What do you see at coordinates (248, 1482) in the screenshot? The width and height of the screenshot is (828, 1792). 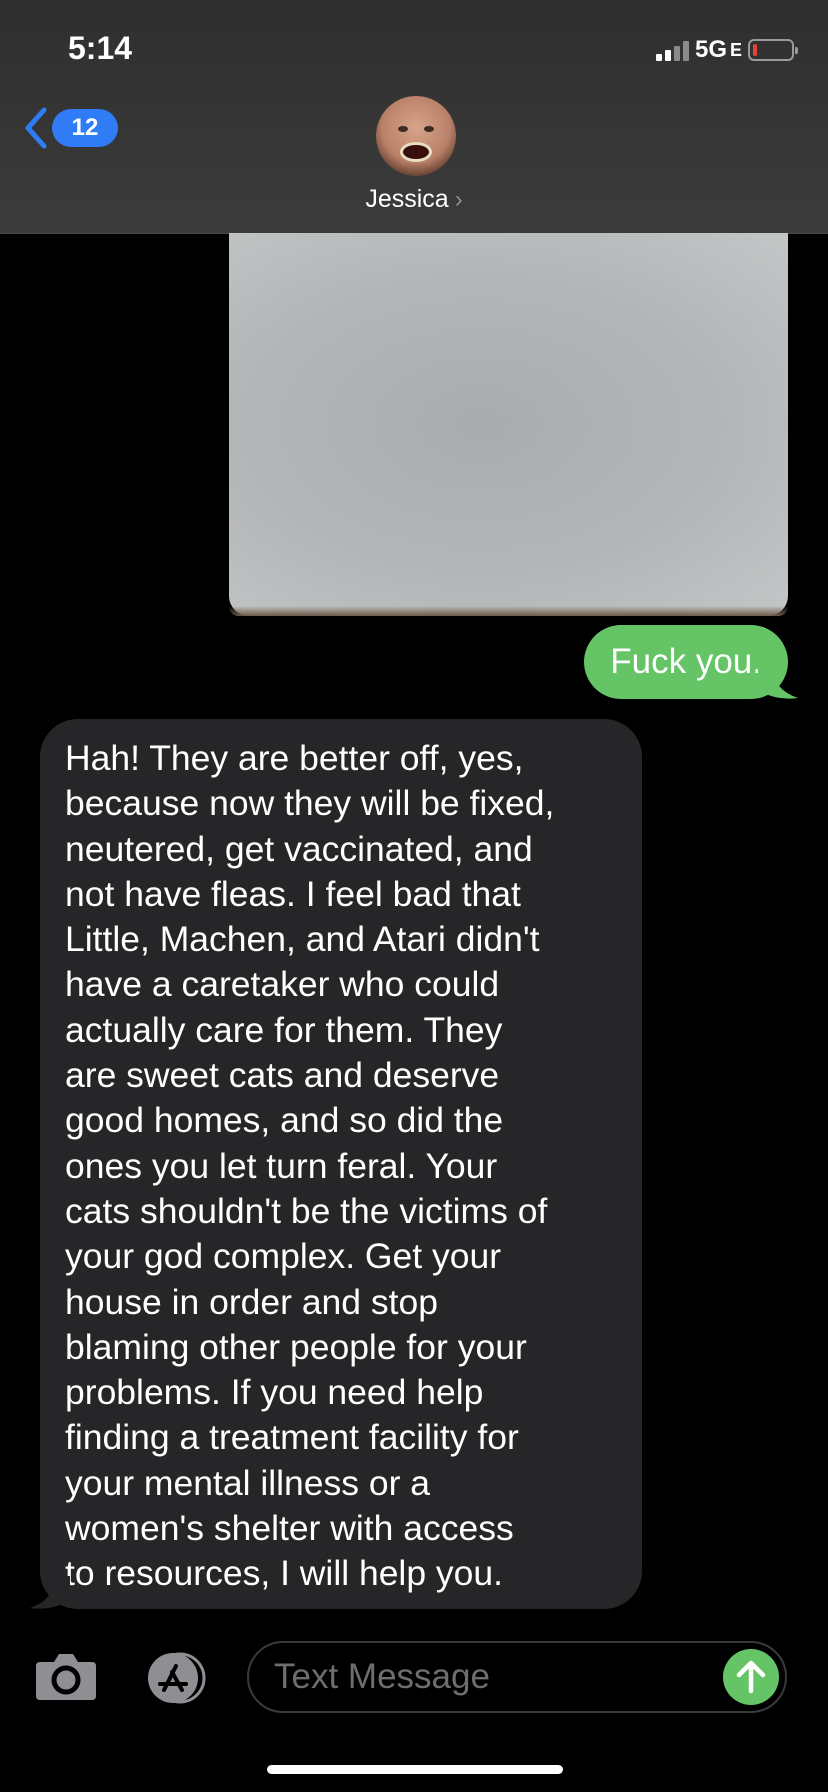 I see `message-line: your mental illness or a` at bounding box center [248, 1482].